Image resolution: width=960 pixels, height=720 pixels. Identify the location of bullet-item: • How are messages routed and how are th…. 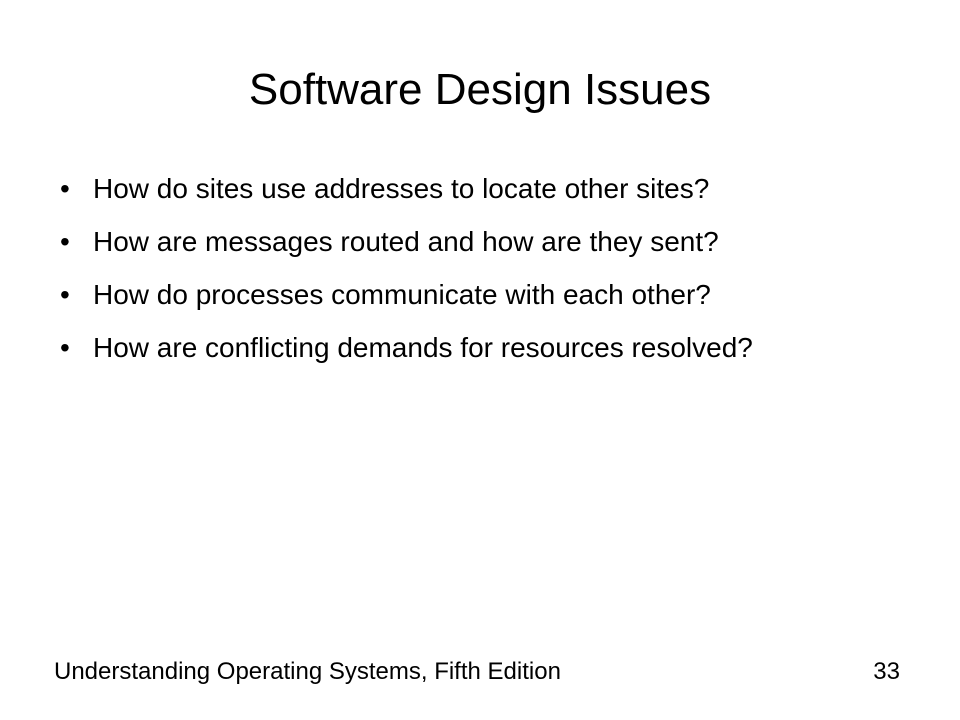
(480, 242).